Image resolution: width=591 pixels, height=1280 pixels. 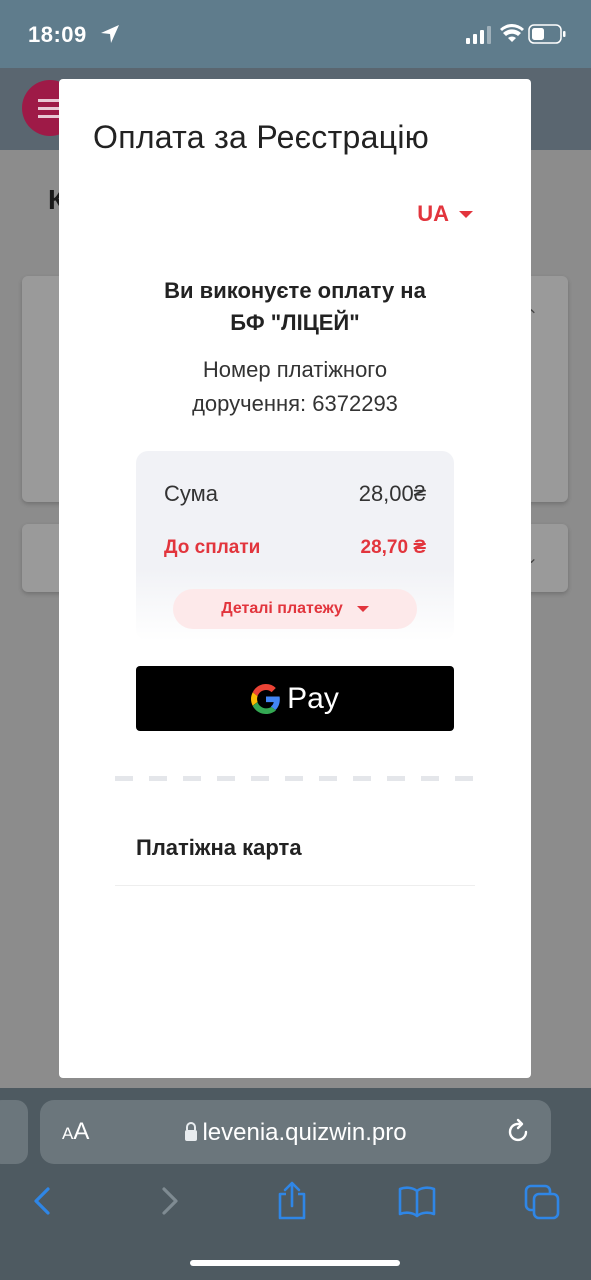 What do you see at coordinates (295, 290) in the screenshot?
I see `payee-line: Ви виконуєте оплату на` at bounding box center [295, 290].